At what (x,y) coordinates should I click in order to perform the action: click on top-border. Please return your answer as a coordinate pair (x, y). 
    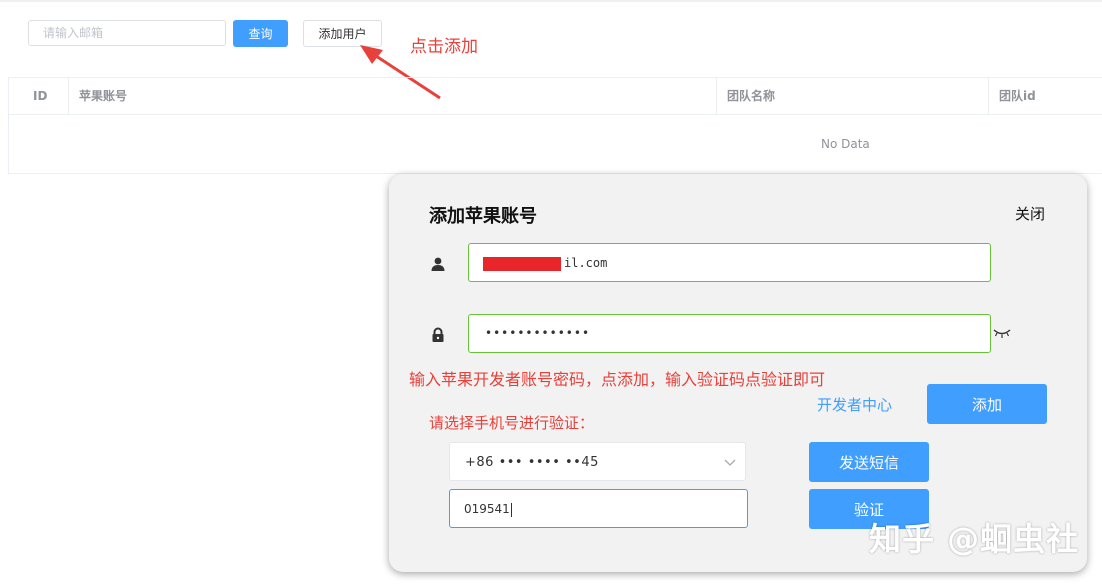
    Looking at the image, I should click on (551, 1).